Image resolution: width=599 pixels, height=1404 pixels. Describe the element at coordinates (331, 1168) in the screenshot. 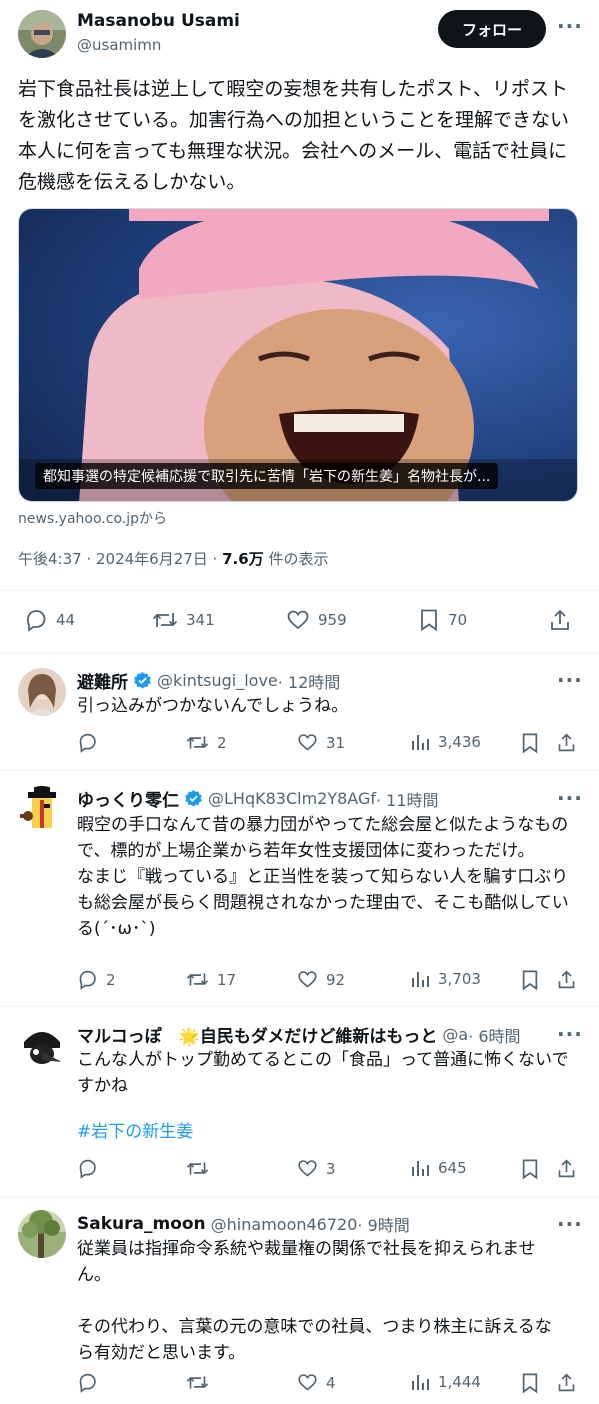

I see `like-count: 3` at that location.